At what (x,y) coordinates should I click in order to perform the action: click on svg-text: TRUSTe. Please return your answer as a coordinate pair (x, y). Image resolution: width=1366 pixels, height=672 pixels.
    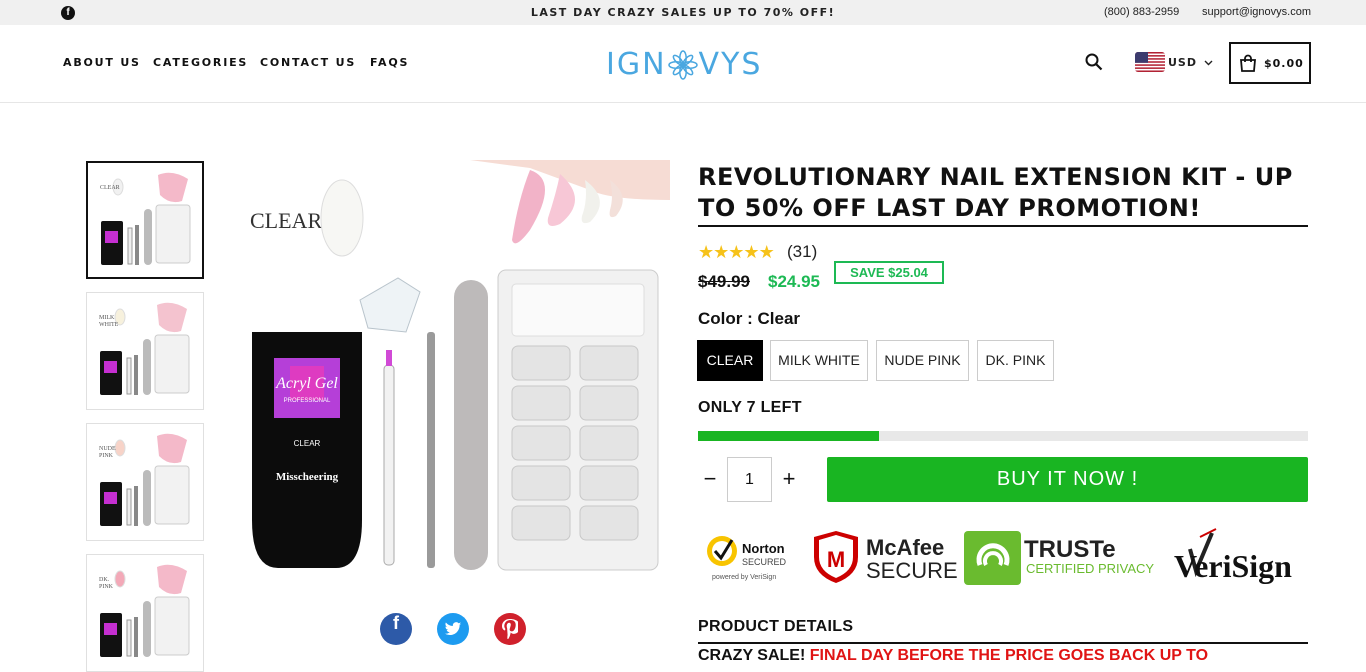
    Looking at the image, I should click on (1070, 549).